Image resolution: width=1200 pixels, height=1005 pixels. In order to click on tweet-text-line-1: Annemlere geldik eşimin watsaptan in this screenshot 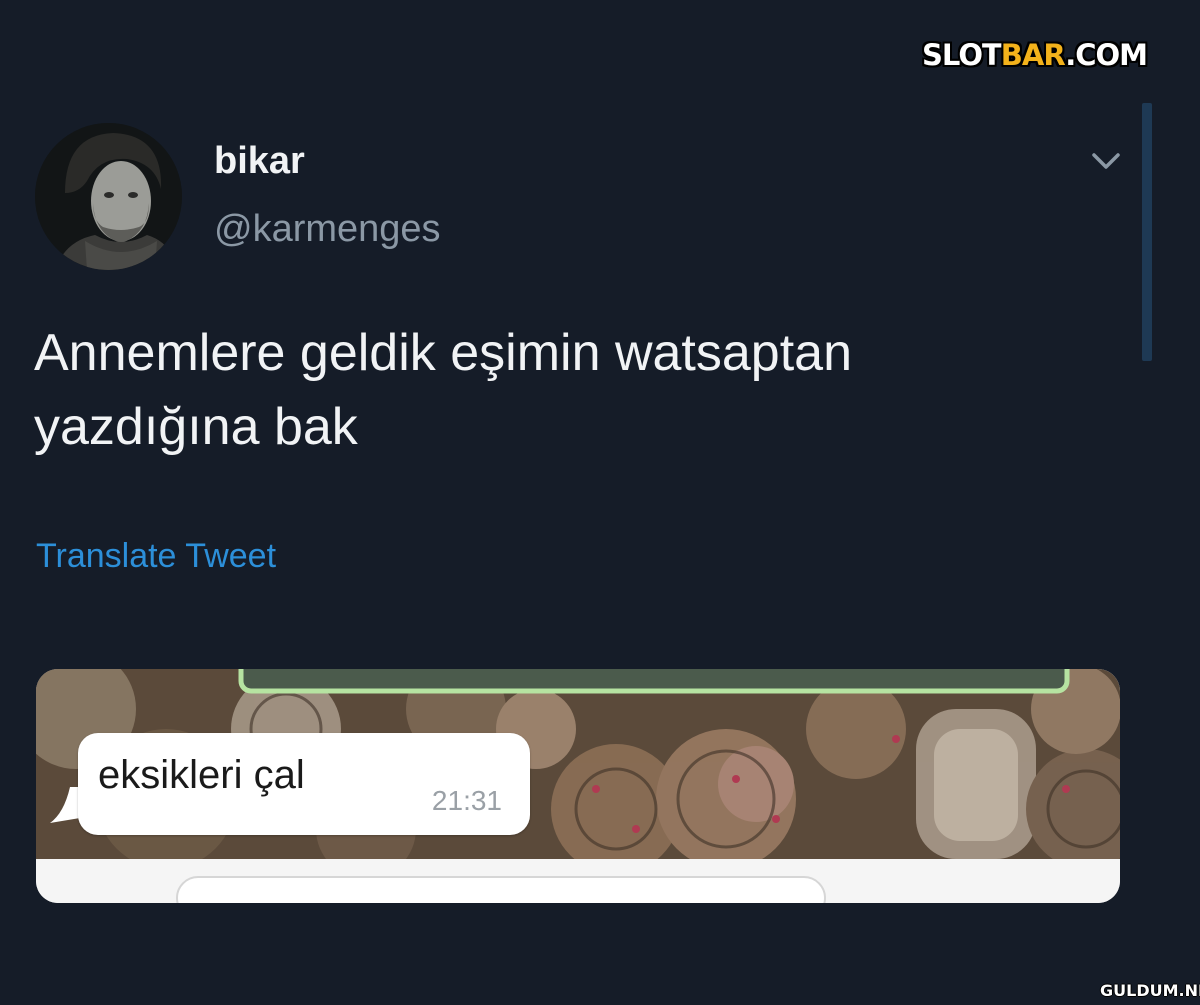, I will do `click(443, 353)`.